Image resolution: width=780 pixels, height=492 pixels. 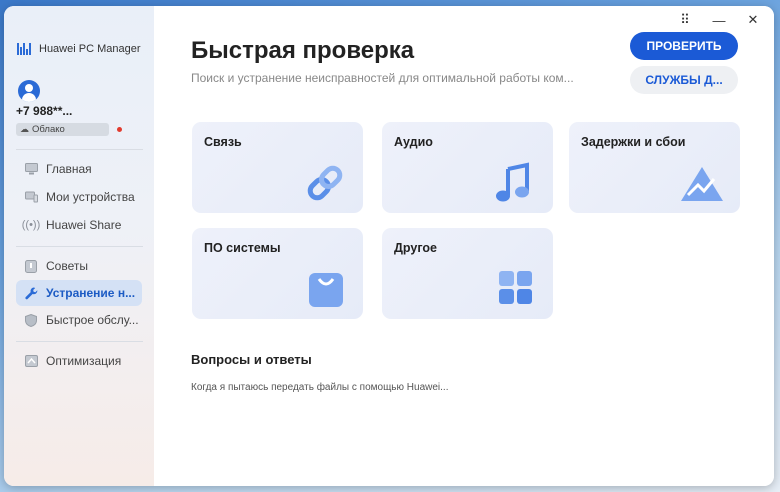 I want to click on grid-apps-icon, so click(x=515, y=289).